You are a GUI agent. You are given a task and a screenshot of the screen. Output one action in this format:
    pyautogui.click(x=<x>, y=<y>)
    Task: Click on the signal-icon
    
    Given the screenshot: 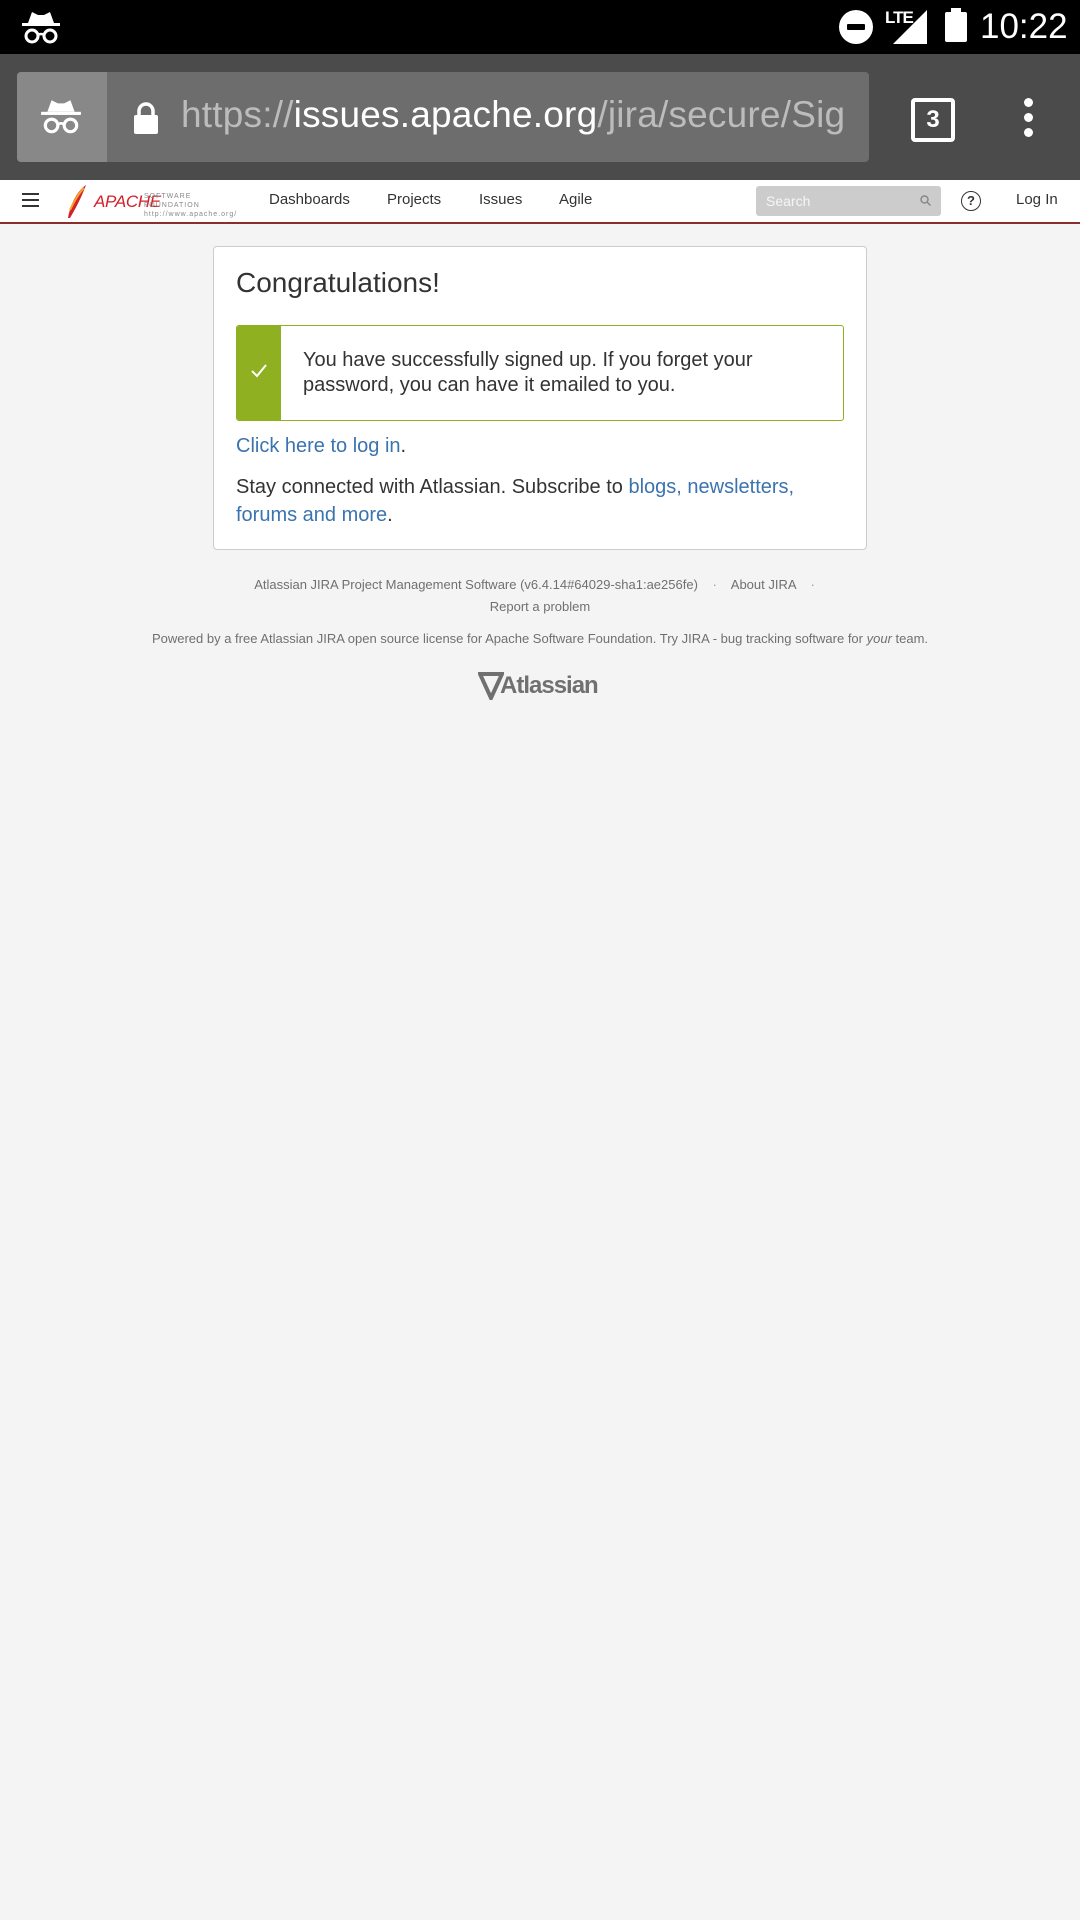 What is the action you would take?
    pyautogui.click(x=910, y=27)
    